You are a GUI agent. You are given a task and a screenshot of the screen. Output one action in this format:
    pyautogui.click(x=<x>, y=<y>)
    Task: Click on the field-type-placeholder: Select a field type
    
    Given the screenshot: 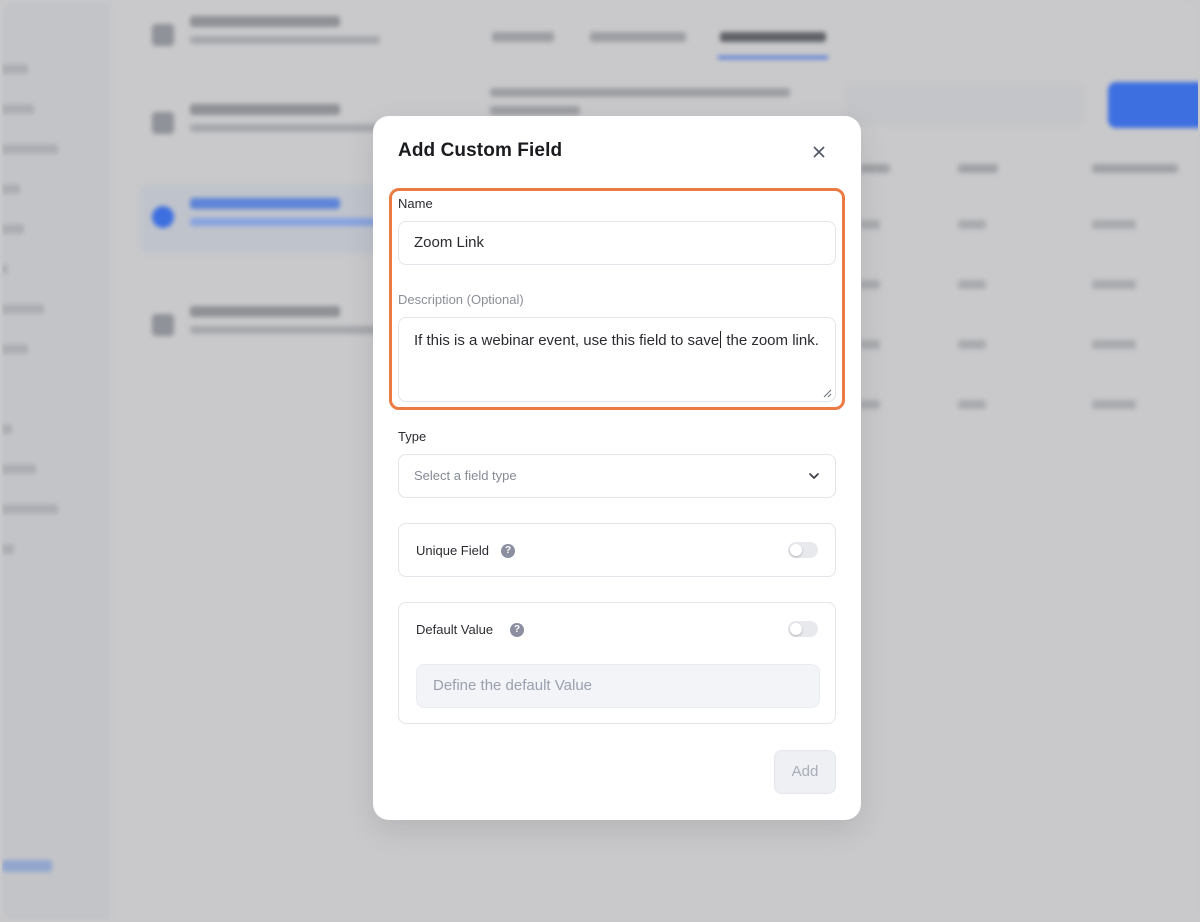 What is the action you would take?
    pyautogui.click(x=465, y=475)
    